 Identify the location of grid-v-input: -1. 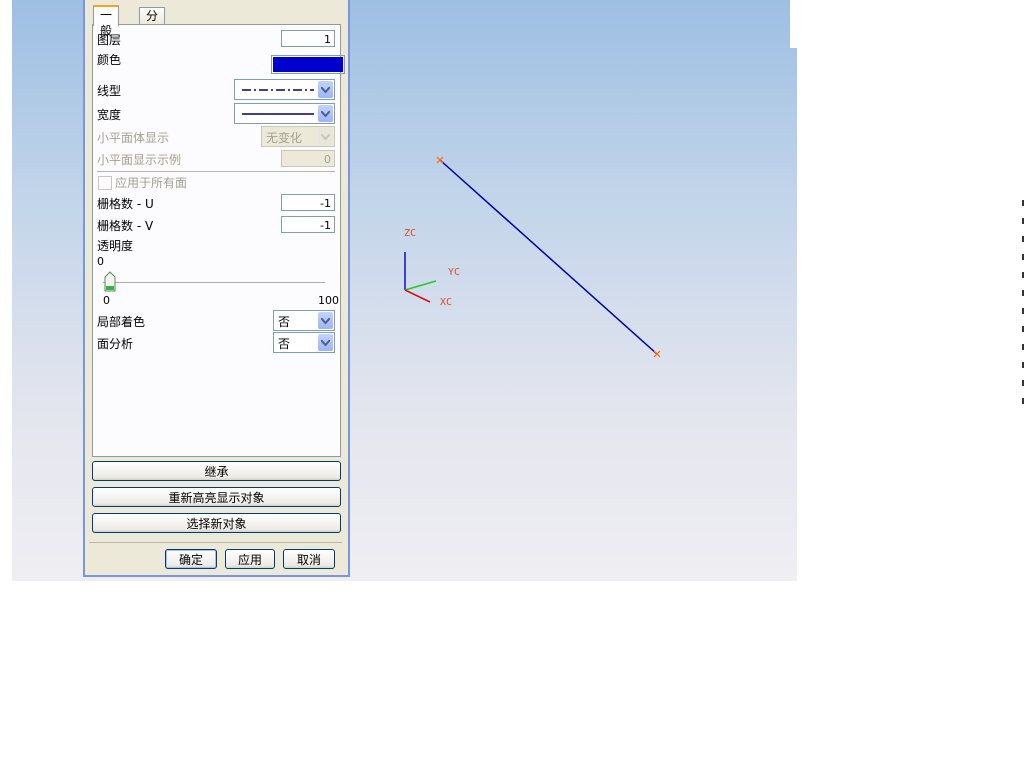
(308, 224).